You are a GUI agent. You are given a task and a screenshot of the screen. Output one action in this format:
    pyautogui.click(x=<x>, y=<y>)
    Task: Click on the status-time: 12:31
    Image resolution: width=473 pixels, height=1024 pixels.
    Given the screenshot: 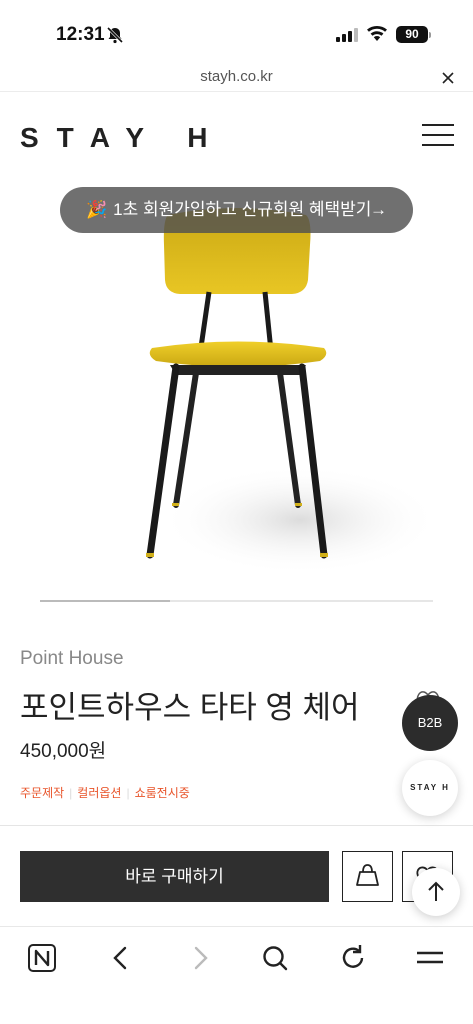 What is the action you would take?
    pyautogui.click(x=80, y=34)
    